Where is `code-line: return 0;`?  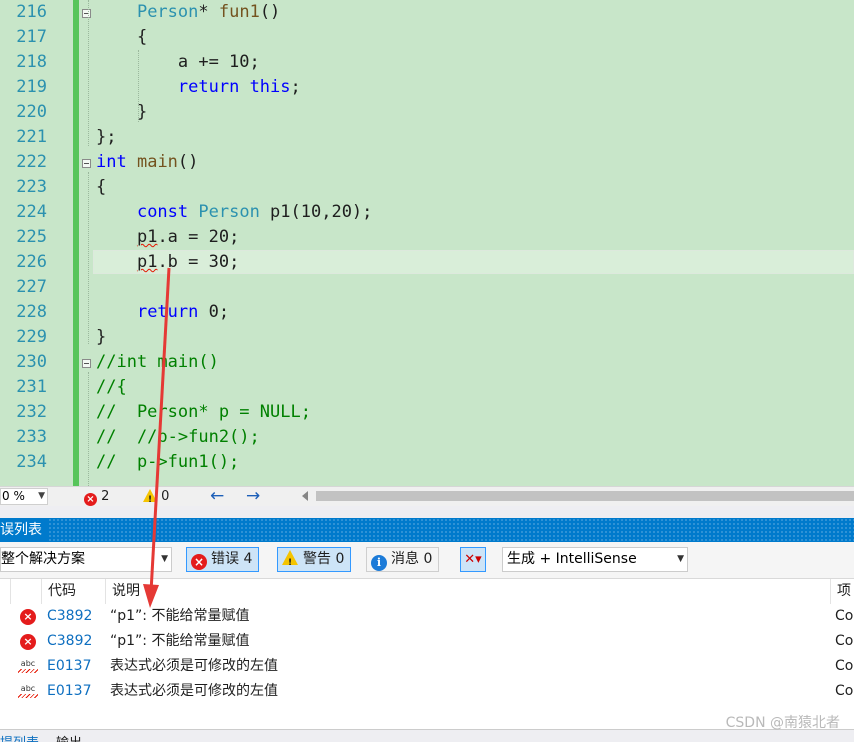 code-line: return 0; is located at coordinates (162, 312).